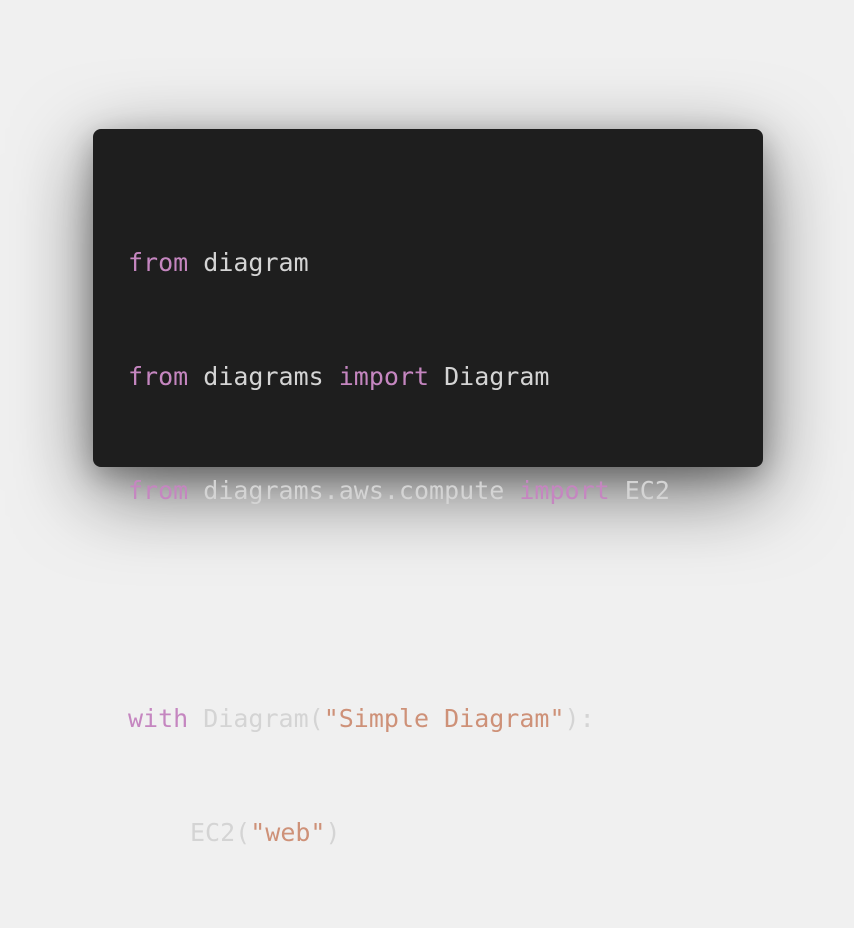 The height and width of the screenshot is (928, 854). Describe the element at coordinates (288, 832) in the screenshot. I see `string-token: "web"` at that location.